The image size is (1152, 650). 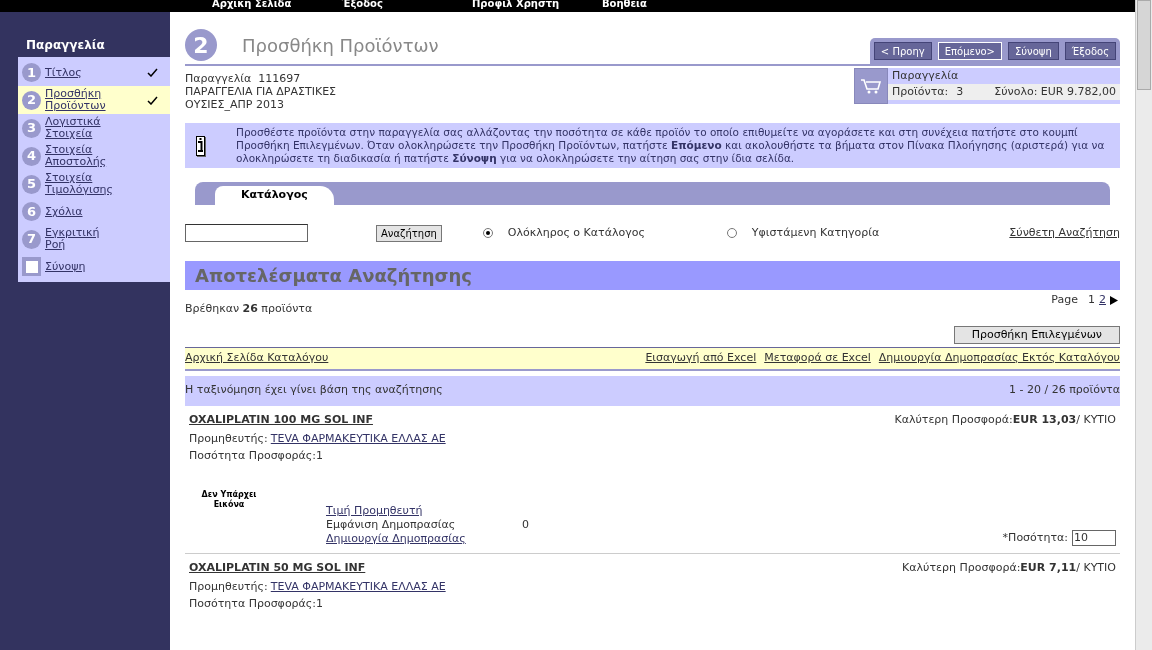 What do you see at coordinates (576, 232) in the screenshot?
I see `radio-label: Ολόκληρος ο Κατάλογος` at bounding box center [576, 232].